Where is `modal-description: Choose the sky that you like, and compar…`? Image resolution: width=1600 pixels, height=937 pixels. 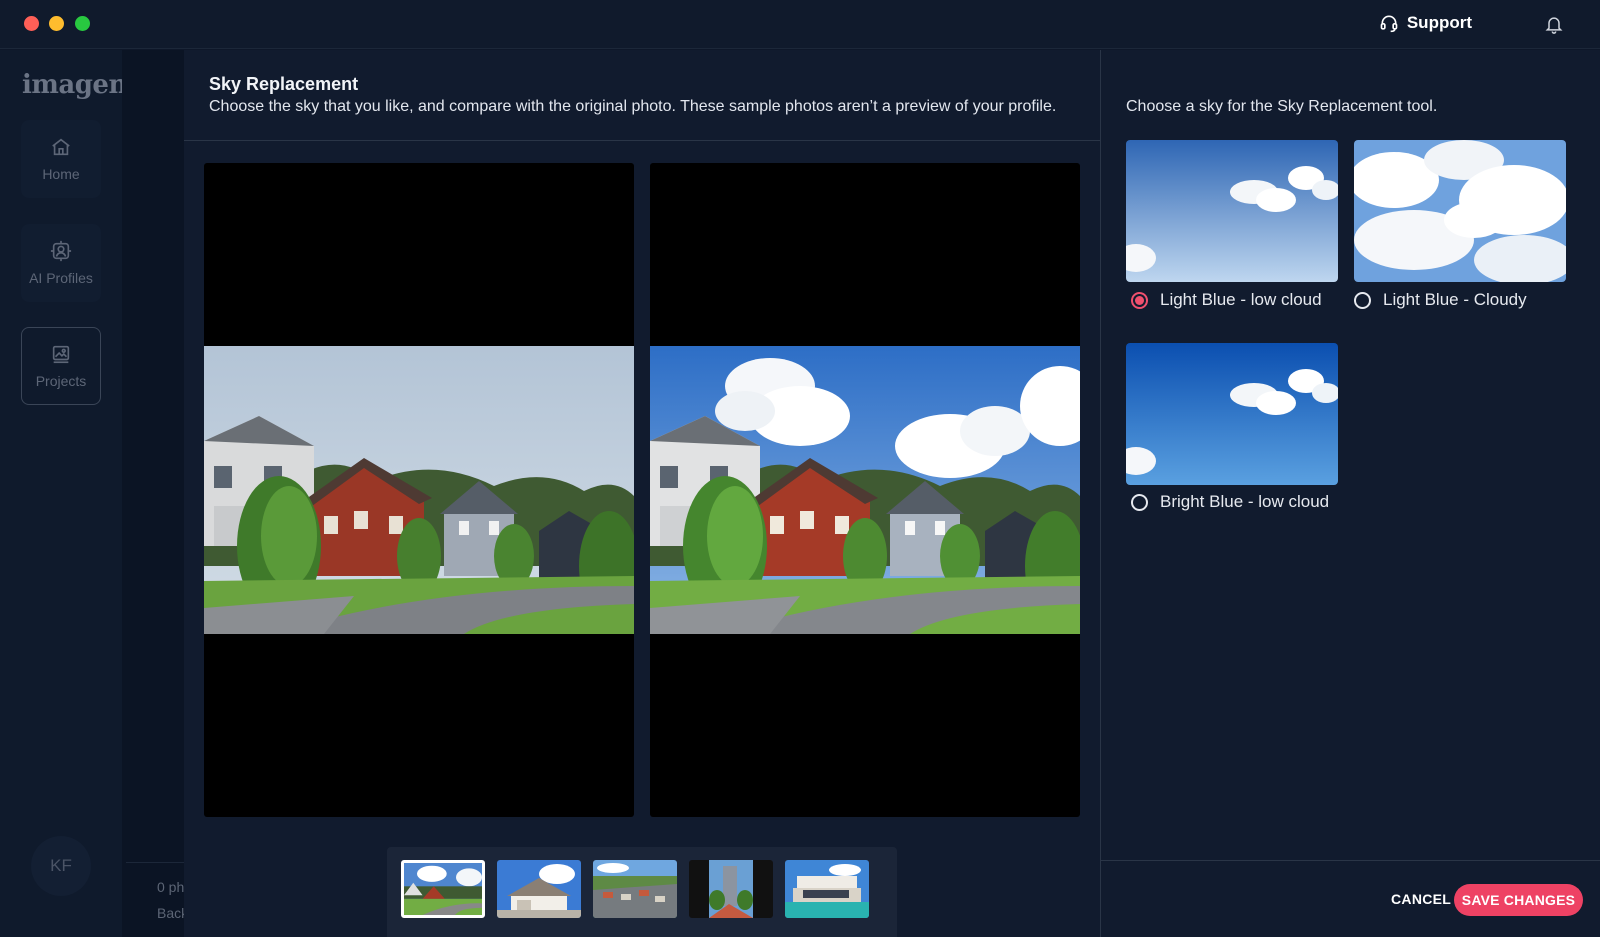 modal-description: Choose the sky that you like, and compar… is located at coordinates (633, 106).